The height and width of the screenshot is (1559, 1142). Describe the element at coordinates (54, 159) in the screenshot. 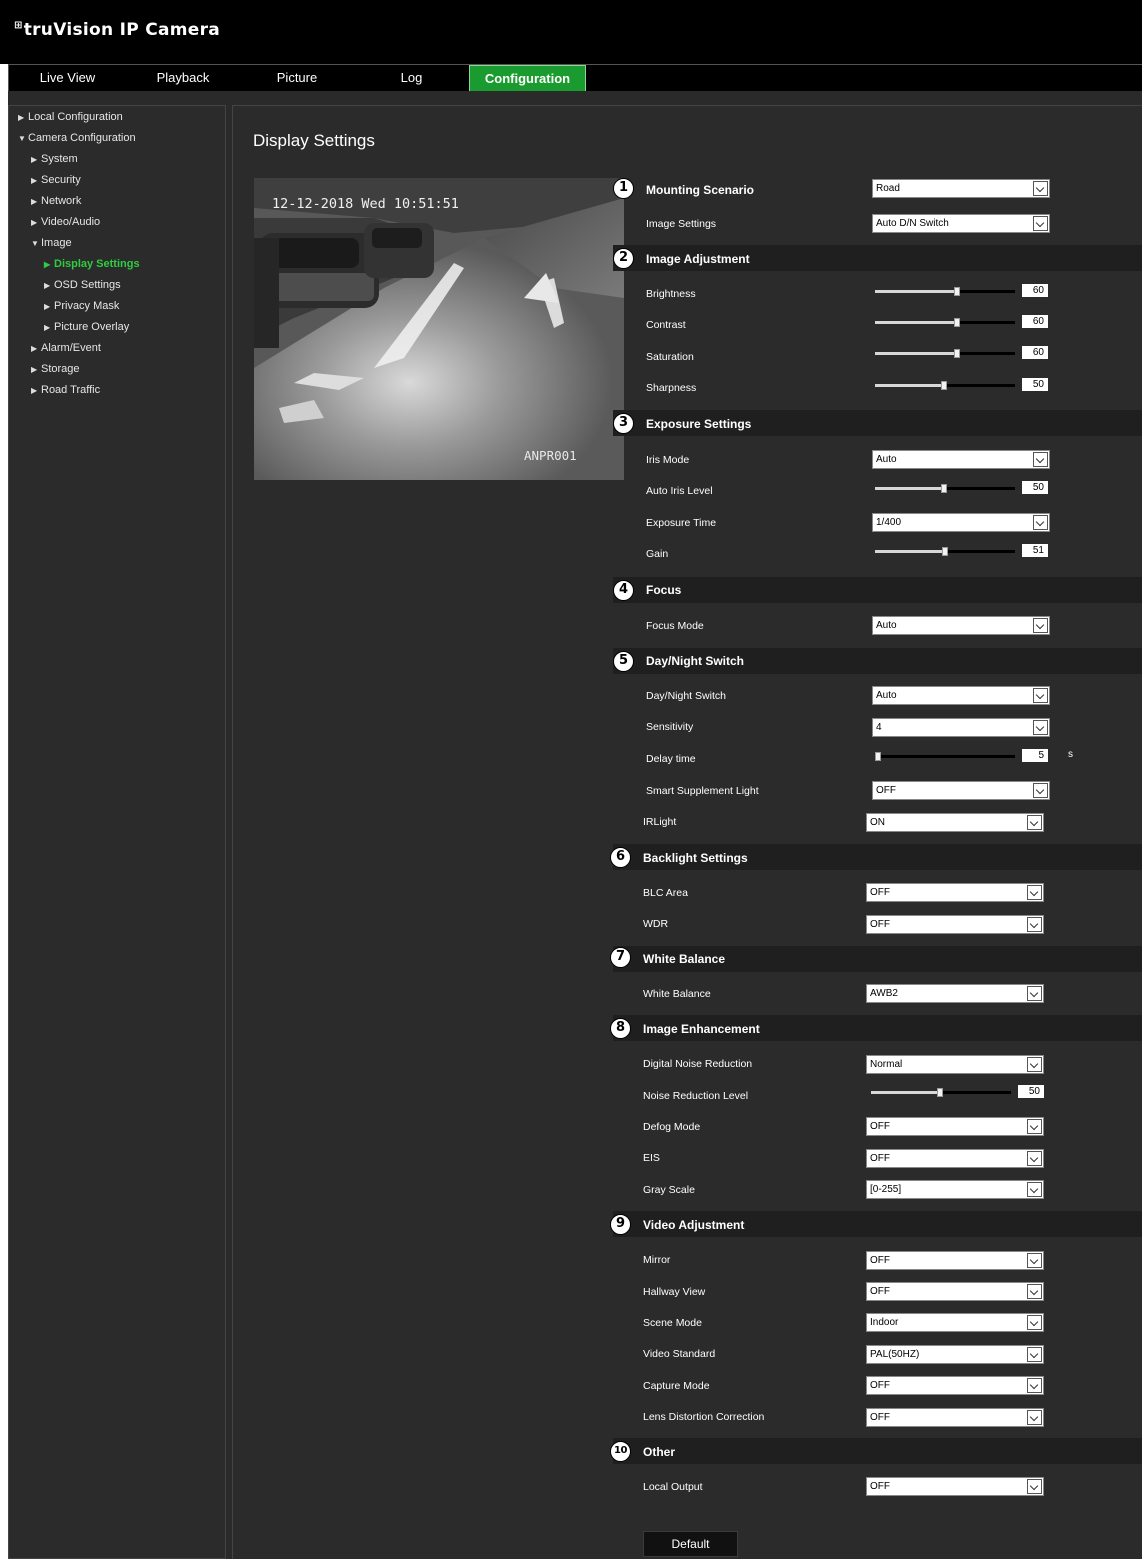

I see `sidebar-item-system: ▶ System` at that location.